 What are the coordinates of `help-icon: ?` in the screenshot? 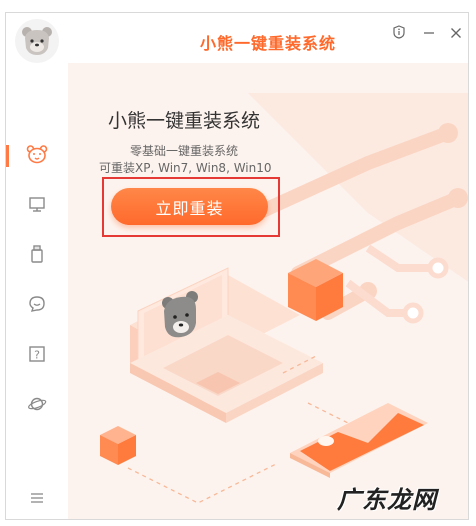 It's located at (37, 356).